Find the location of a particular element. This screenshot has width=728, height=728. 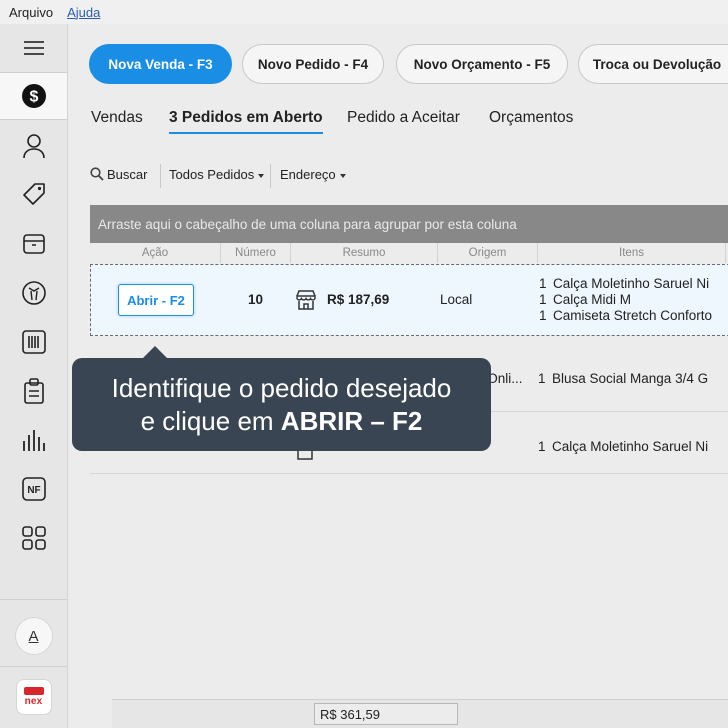

column-header-action: Ação is located at coordinates (155, 253).